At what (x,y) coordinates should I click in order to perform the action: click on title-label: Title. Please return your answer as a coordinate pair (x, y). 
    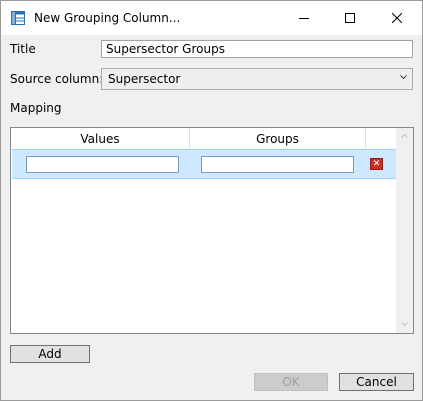
    Looking at the image, I should click on (23, 49).